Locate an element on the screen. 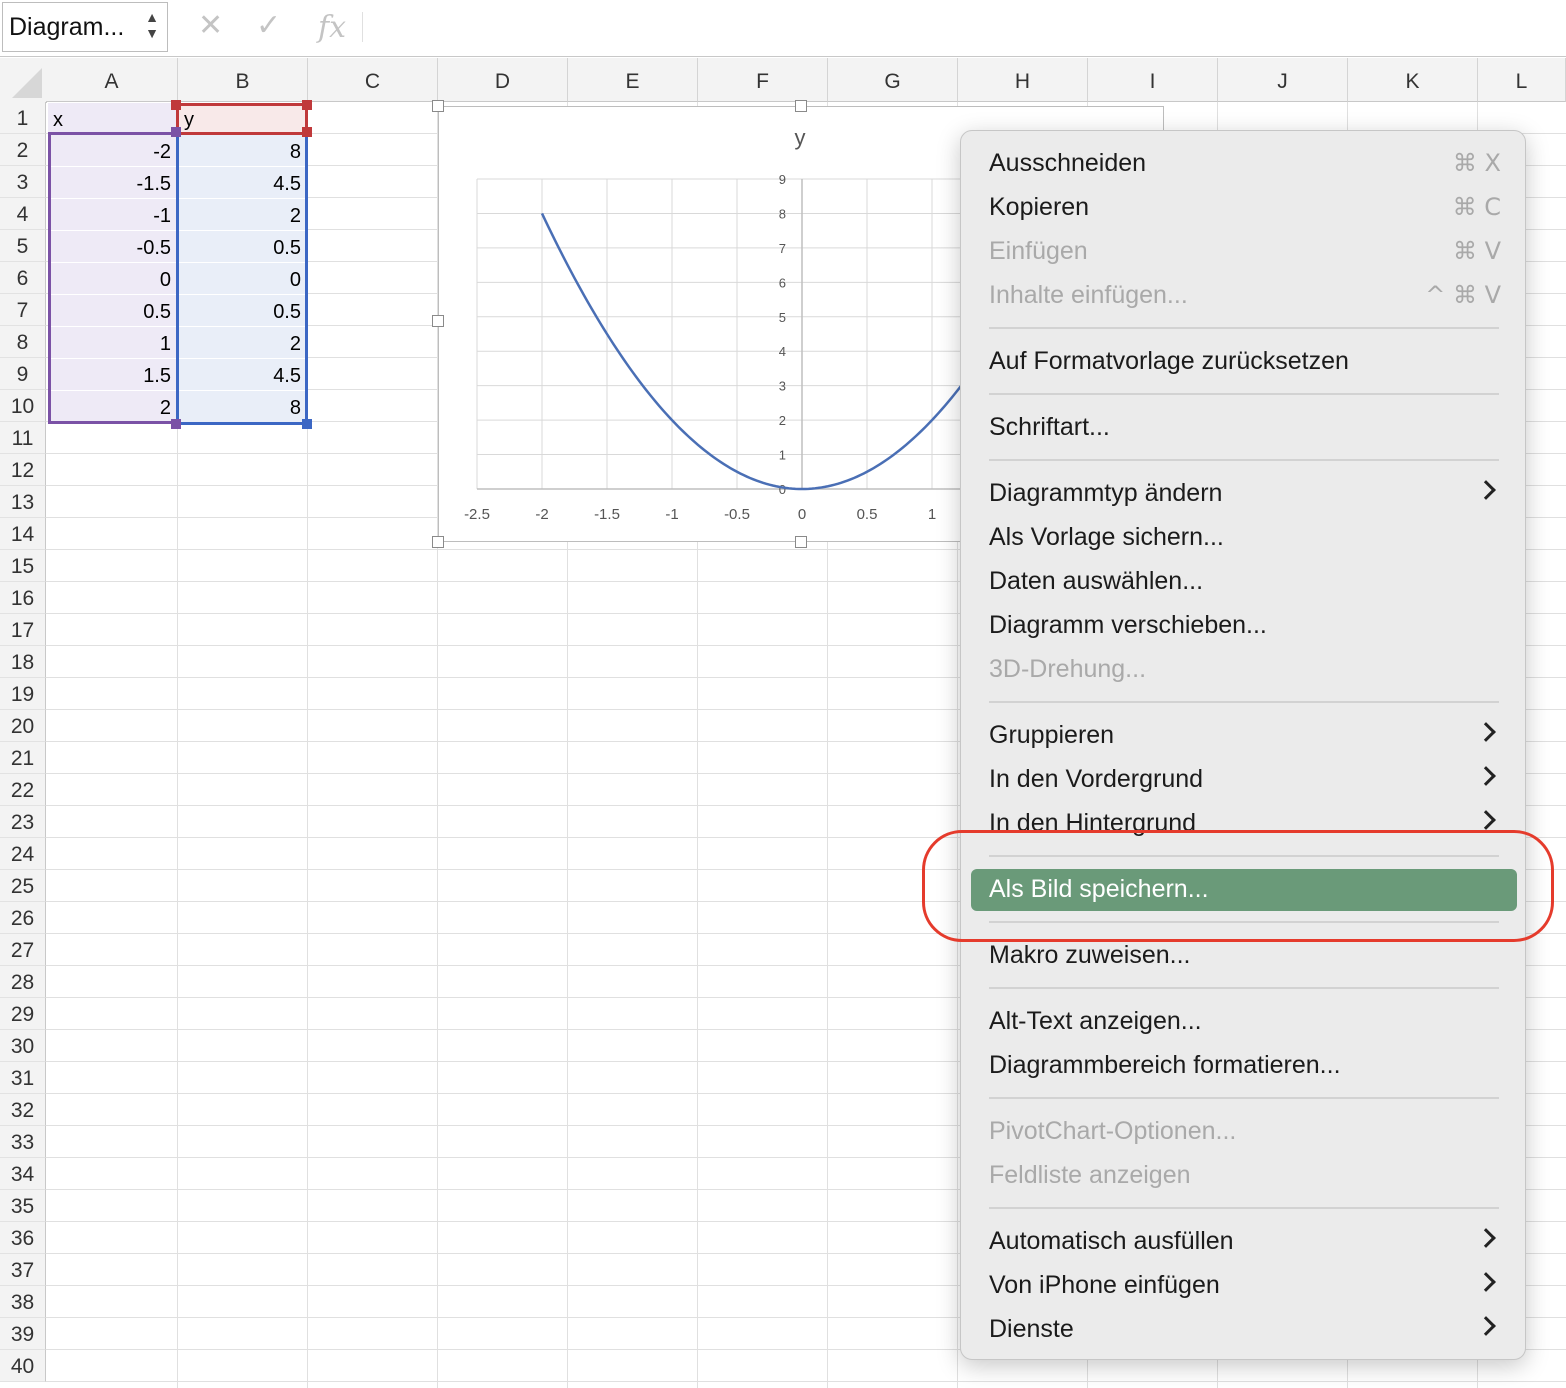 This screenshot has height=1388, width=1566. menu-item-gruppieren: Gruppieren is located at coordinates (1244, 736).